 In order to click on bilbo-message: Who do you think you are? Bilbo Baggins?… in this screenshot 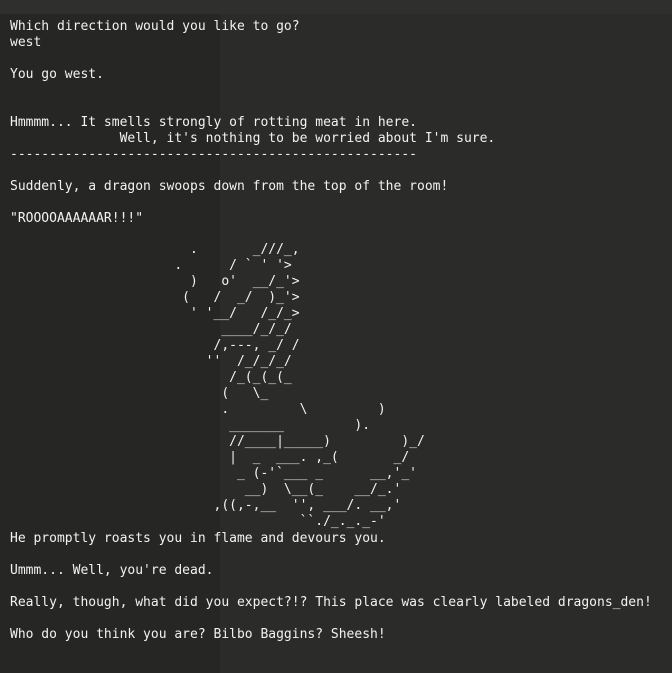, I will do `click(198, 634)`.